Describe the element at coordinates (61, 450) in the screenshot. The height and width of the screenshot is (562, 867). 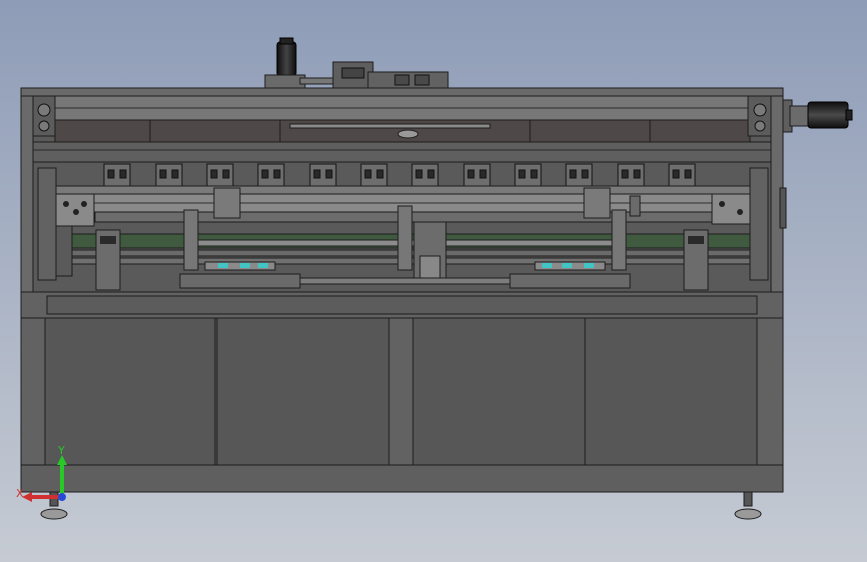
I see `triad-y-label: Y` at that location.